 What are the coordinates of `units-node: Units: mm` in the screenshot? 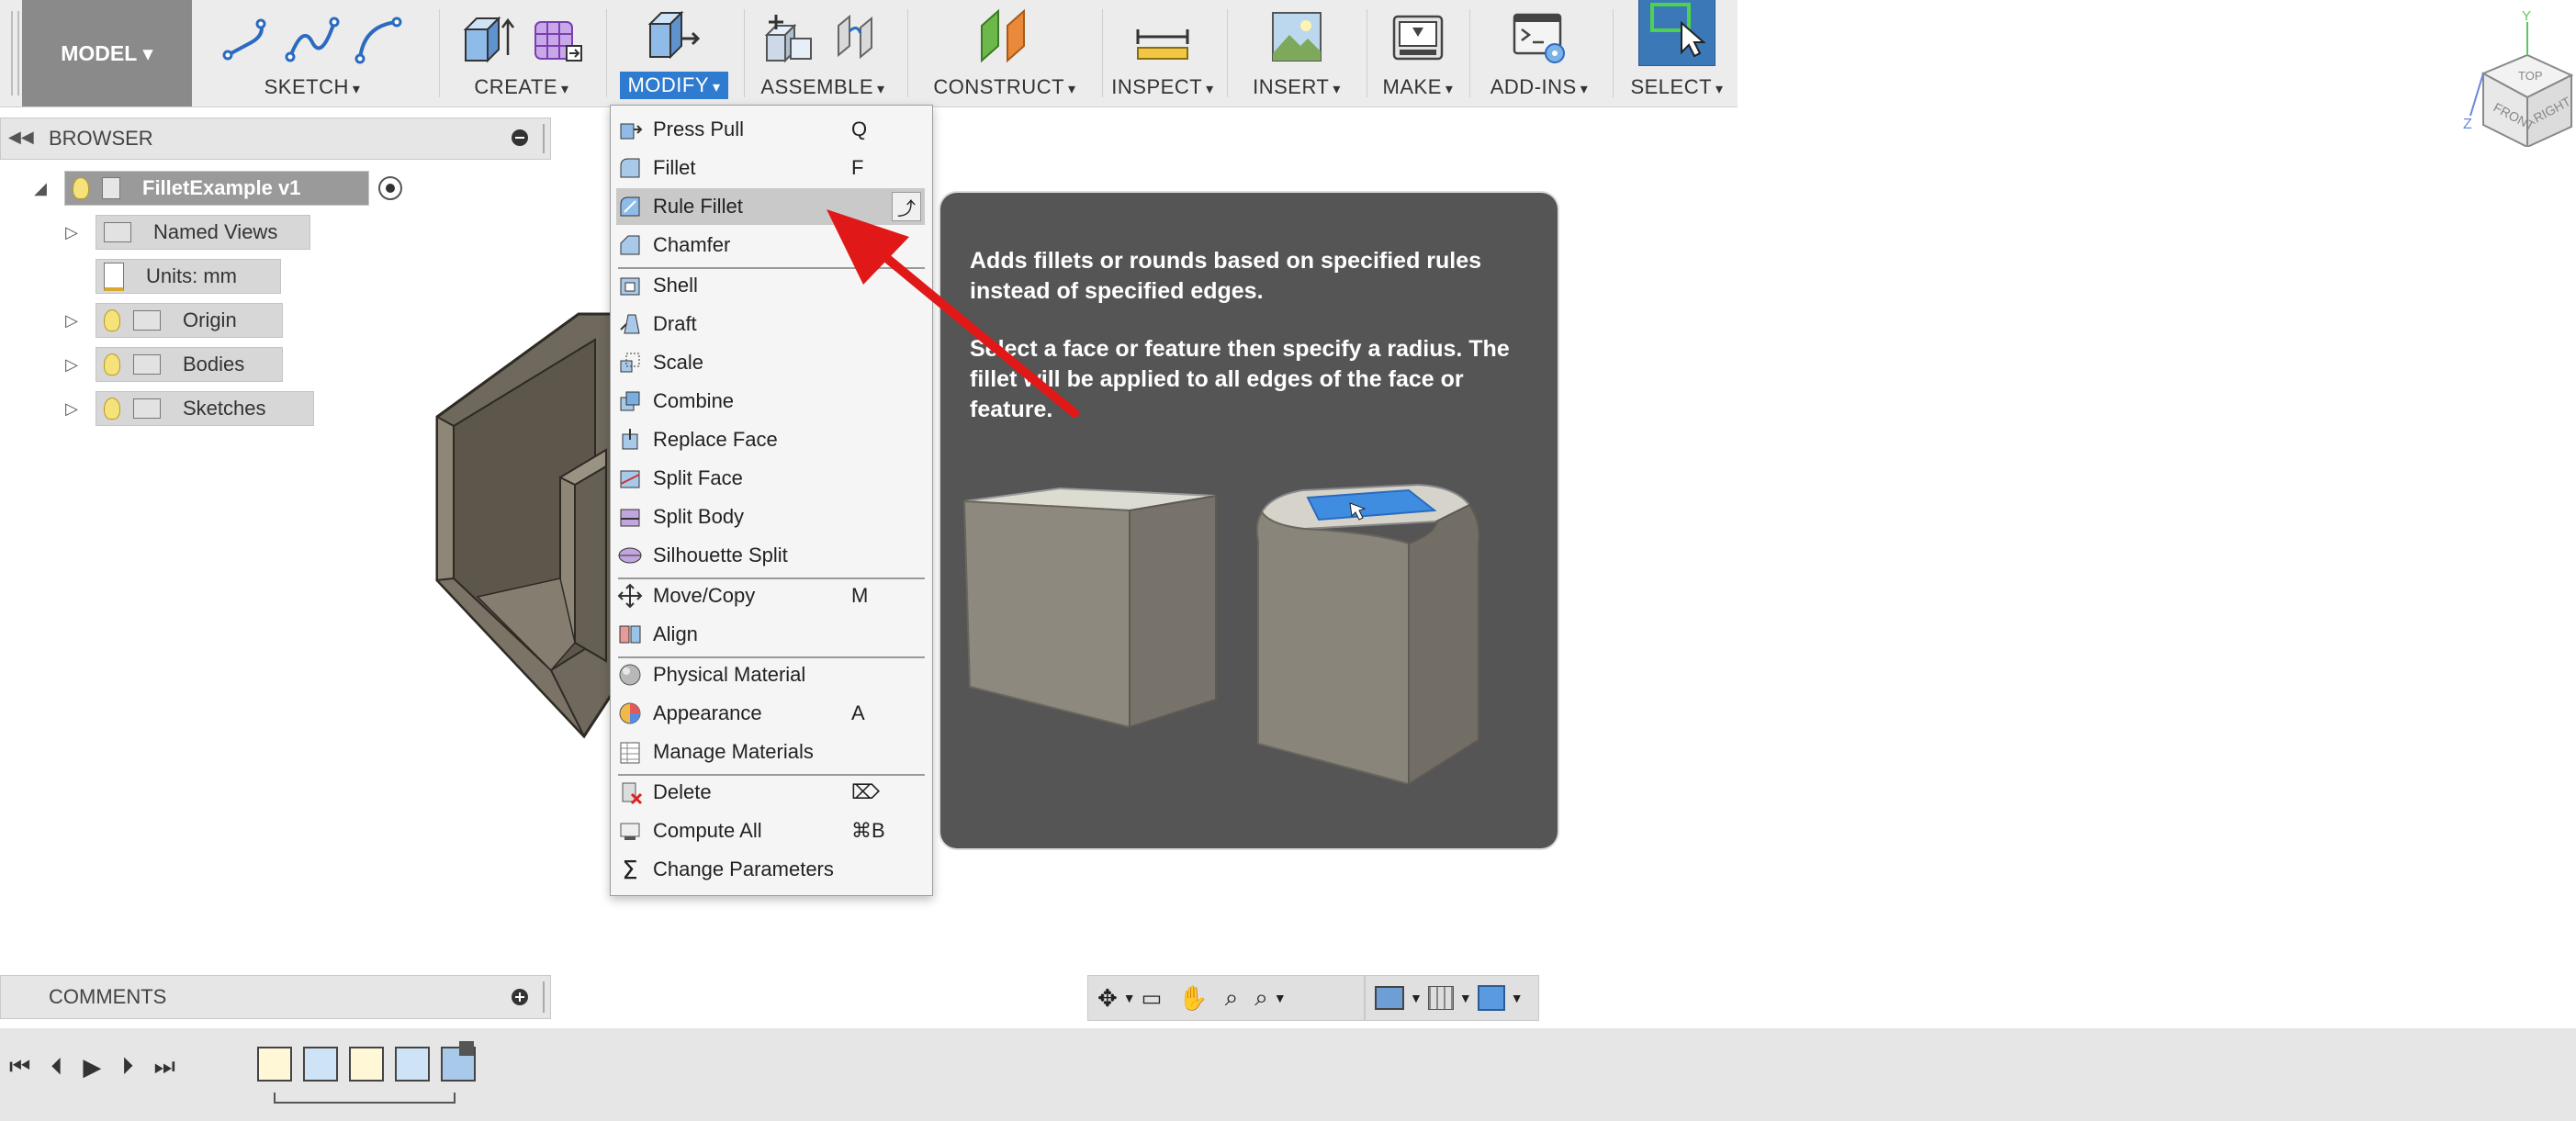 It's located at (188, 276).